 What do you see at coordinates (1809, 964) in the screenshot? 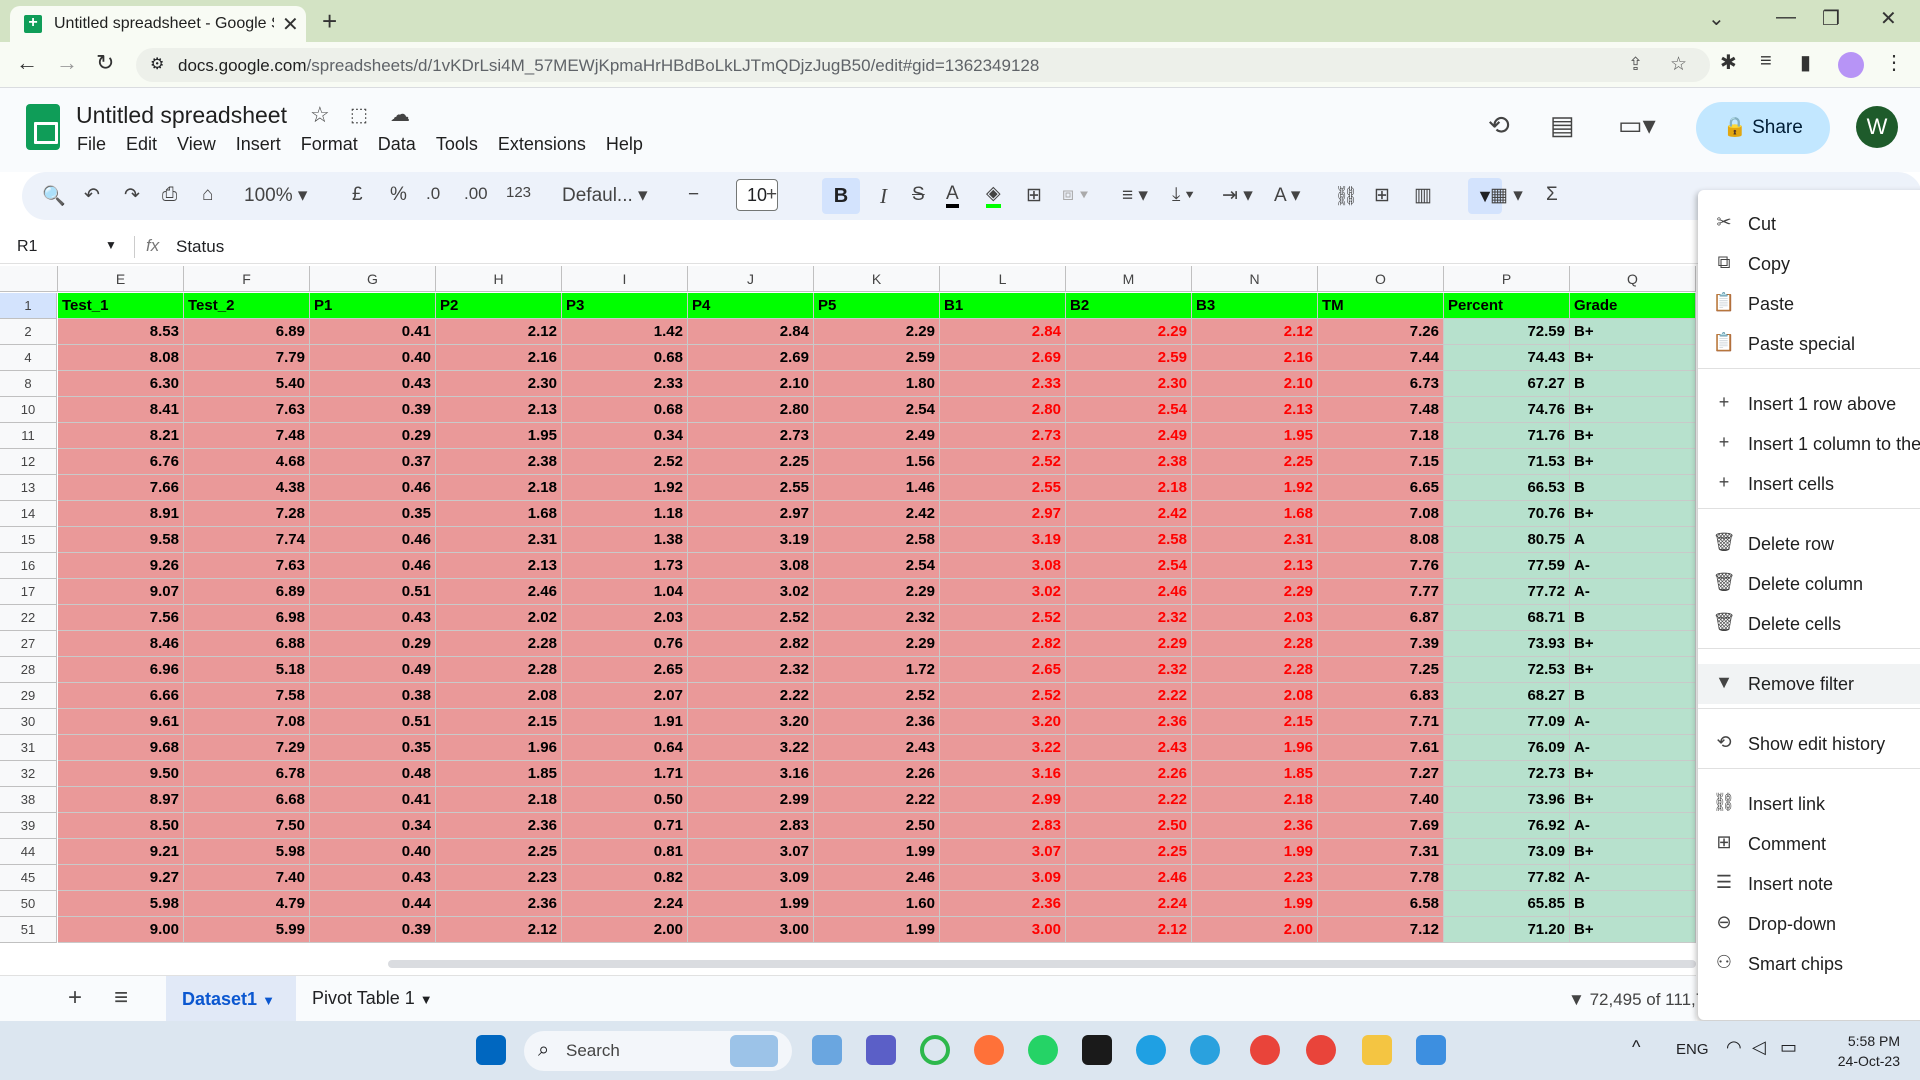
I see `context-menu-item: ⚇ Smart chips` at bounding box center [1809, 964].